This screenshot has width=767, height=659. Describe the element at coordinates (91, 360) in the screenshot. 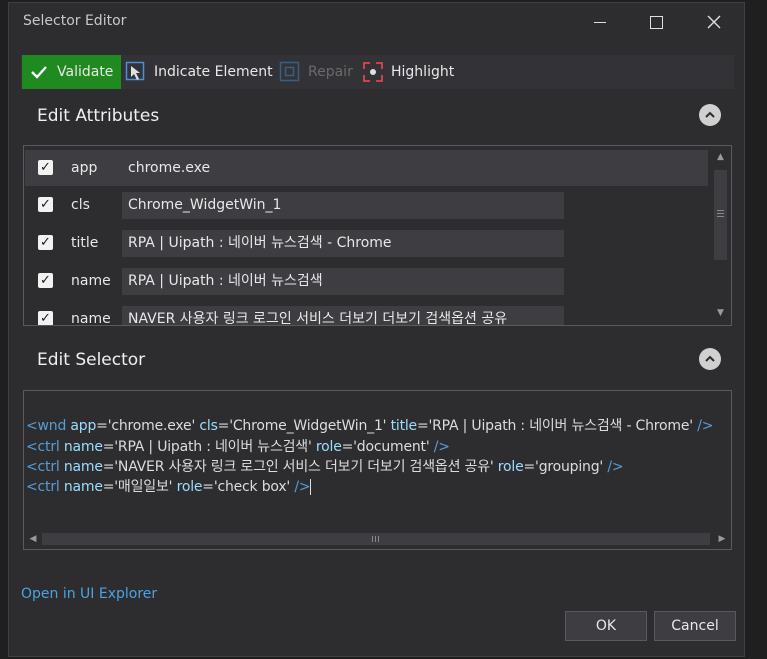

I see `edit-selector-title: Edit Selector` at that location.